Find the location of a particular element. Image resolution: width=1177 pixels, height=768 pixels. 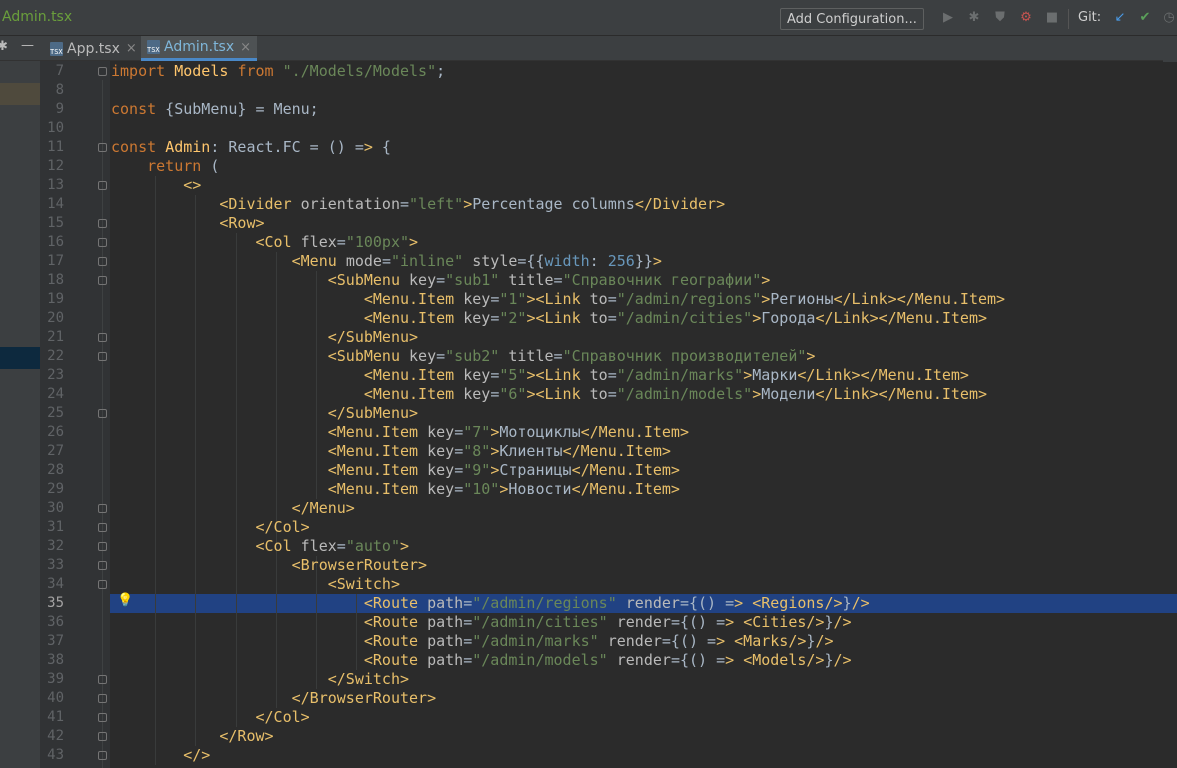

minimize-icon: — is located at coordinates (27, 45).